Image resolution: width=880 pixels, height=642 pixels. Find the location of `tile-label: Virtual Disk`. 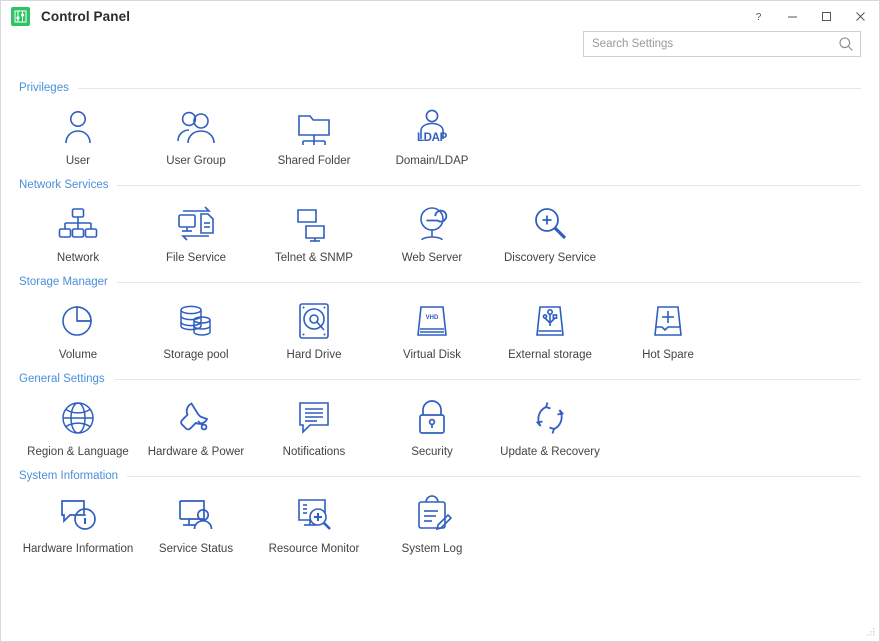

tile-label: Virtual Disk is located at coordinates (432, 355).